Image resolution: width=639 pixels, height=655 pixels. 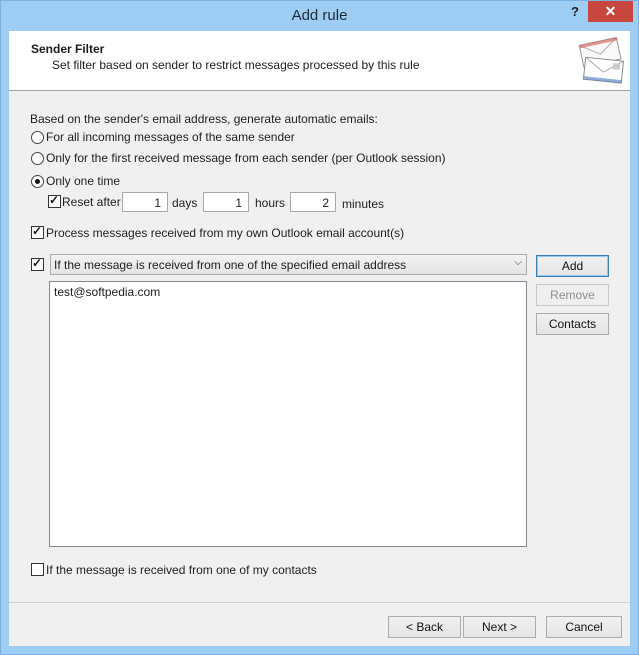 I want to click on envelopes-icon, so click(x=601, y=60).